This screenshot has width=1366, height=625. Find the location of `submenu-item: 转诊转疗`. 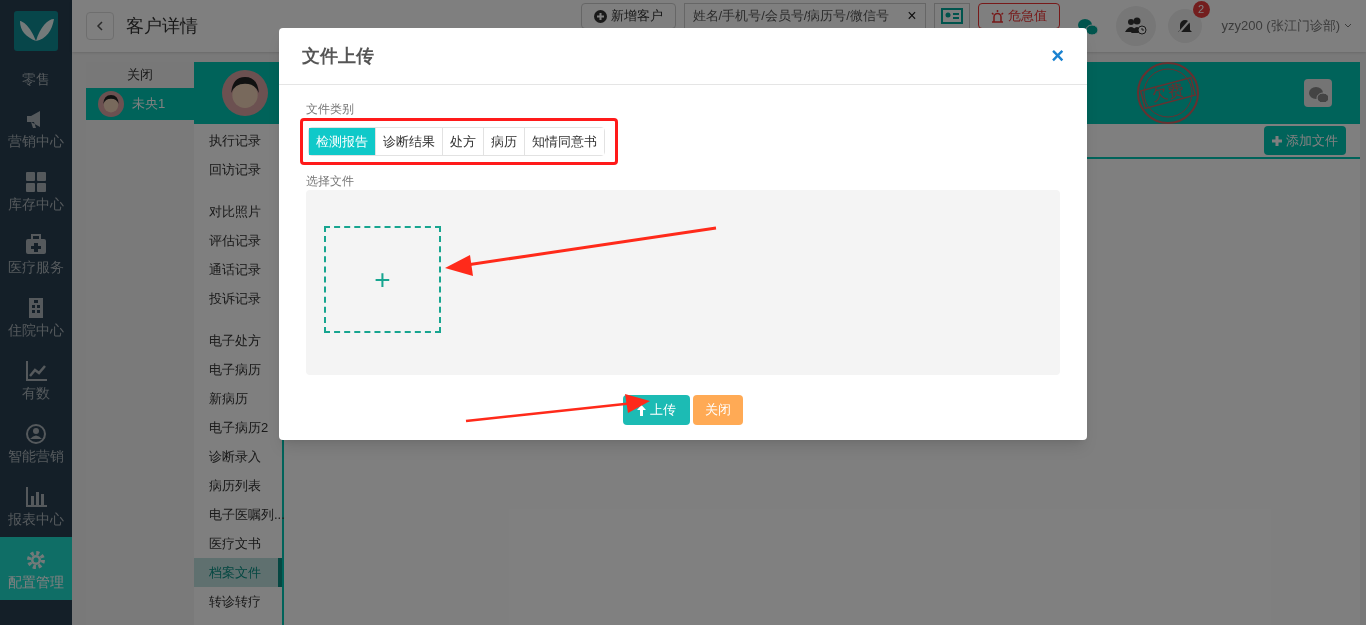

submenu-item: 转诊转疗 is located at coordinates (238, 601).